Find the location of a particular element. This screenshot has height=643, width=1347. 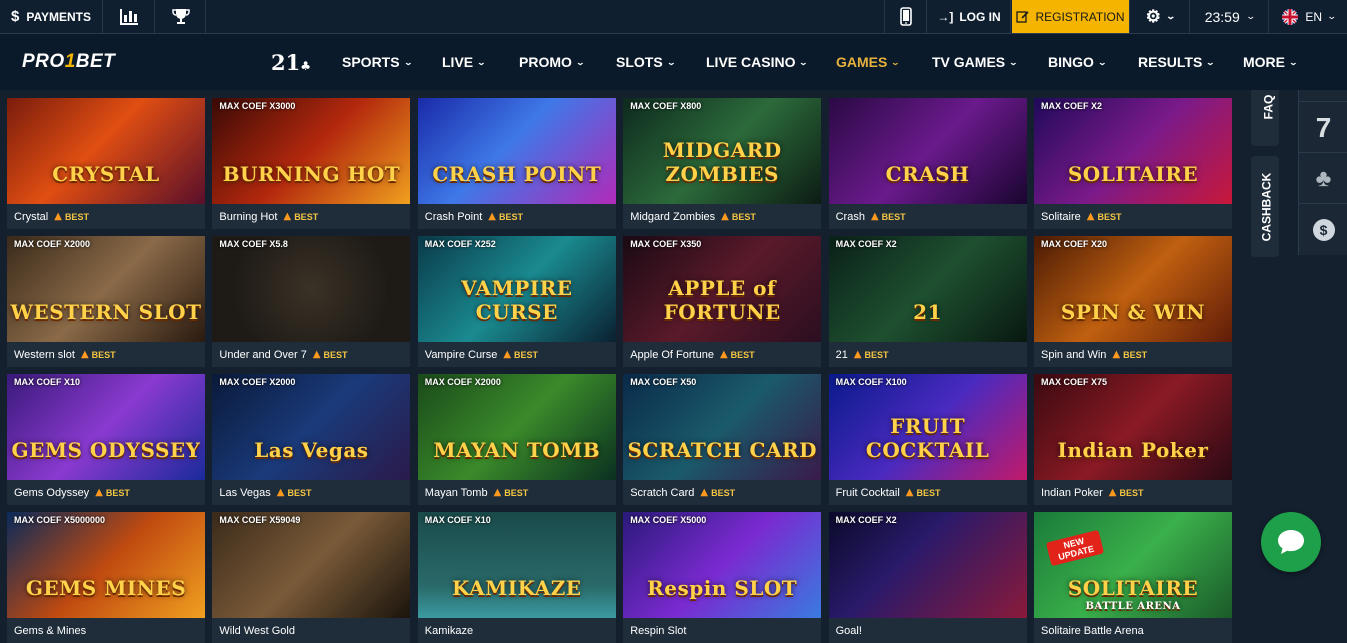

game-card: MAX COEF X59049 Wild West Gold is located at coordinates (311, 577).